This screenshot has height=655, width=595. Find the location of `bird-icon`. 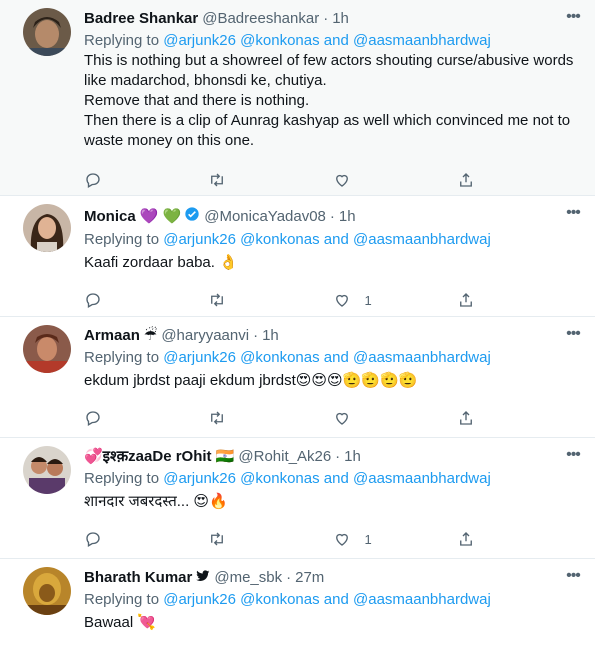

bird-icon is located at coordinates (203, 578).